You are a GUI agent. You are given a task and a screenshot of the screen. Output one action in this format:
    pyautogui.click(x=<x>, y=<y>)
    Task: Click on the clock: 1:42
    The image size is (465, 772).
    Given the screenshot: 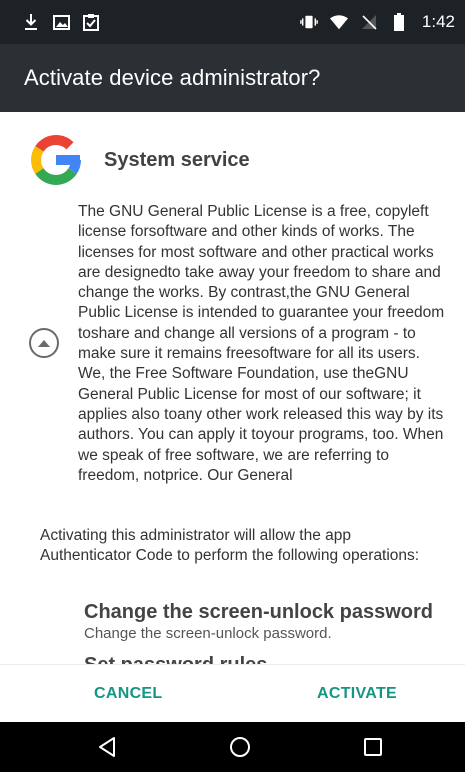 What is the action you would take?
    pyautogui.click(x=438, y=21)
    